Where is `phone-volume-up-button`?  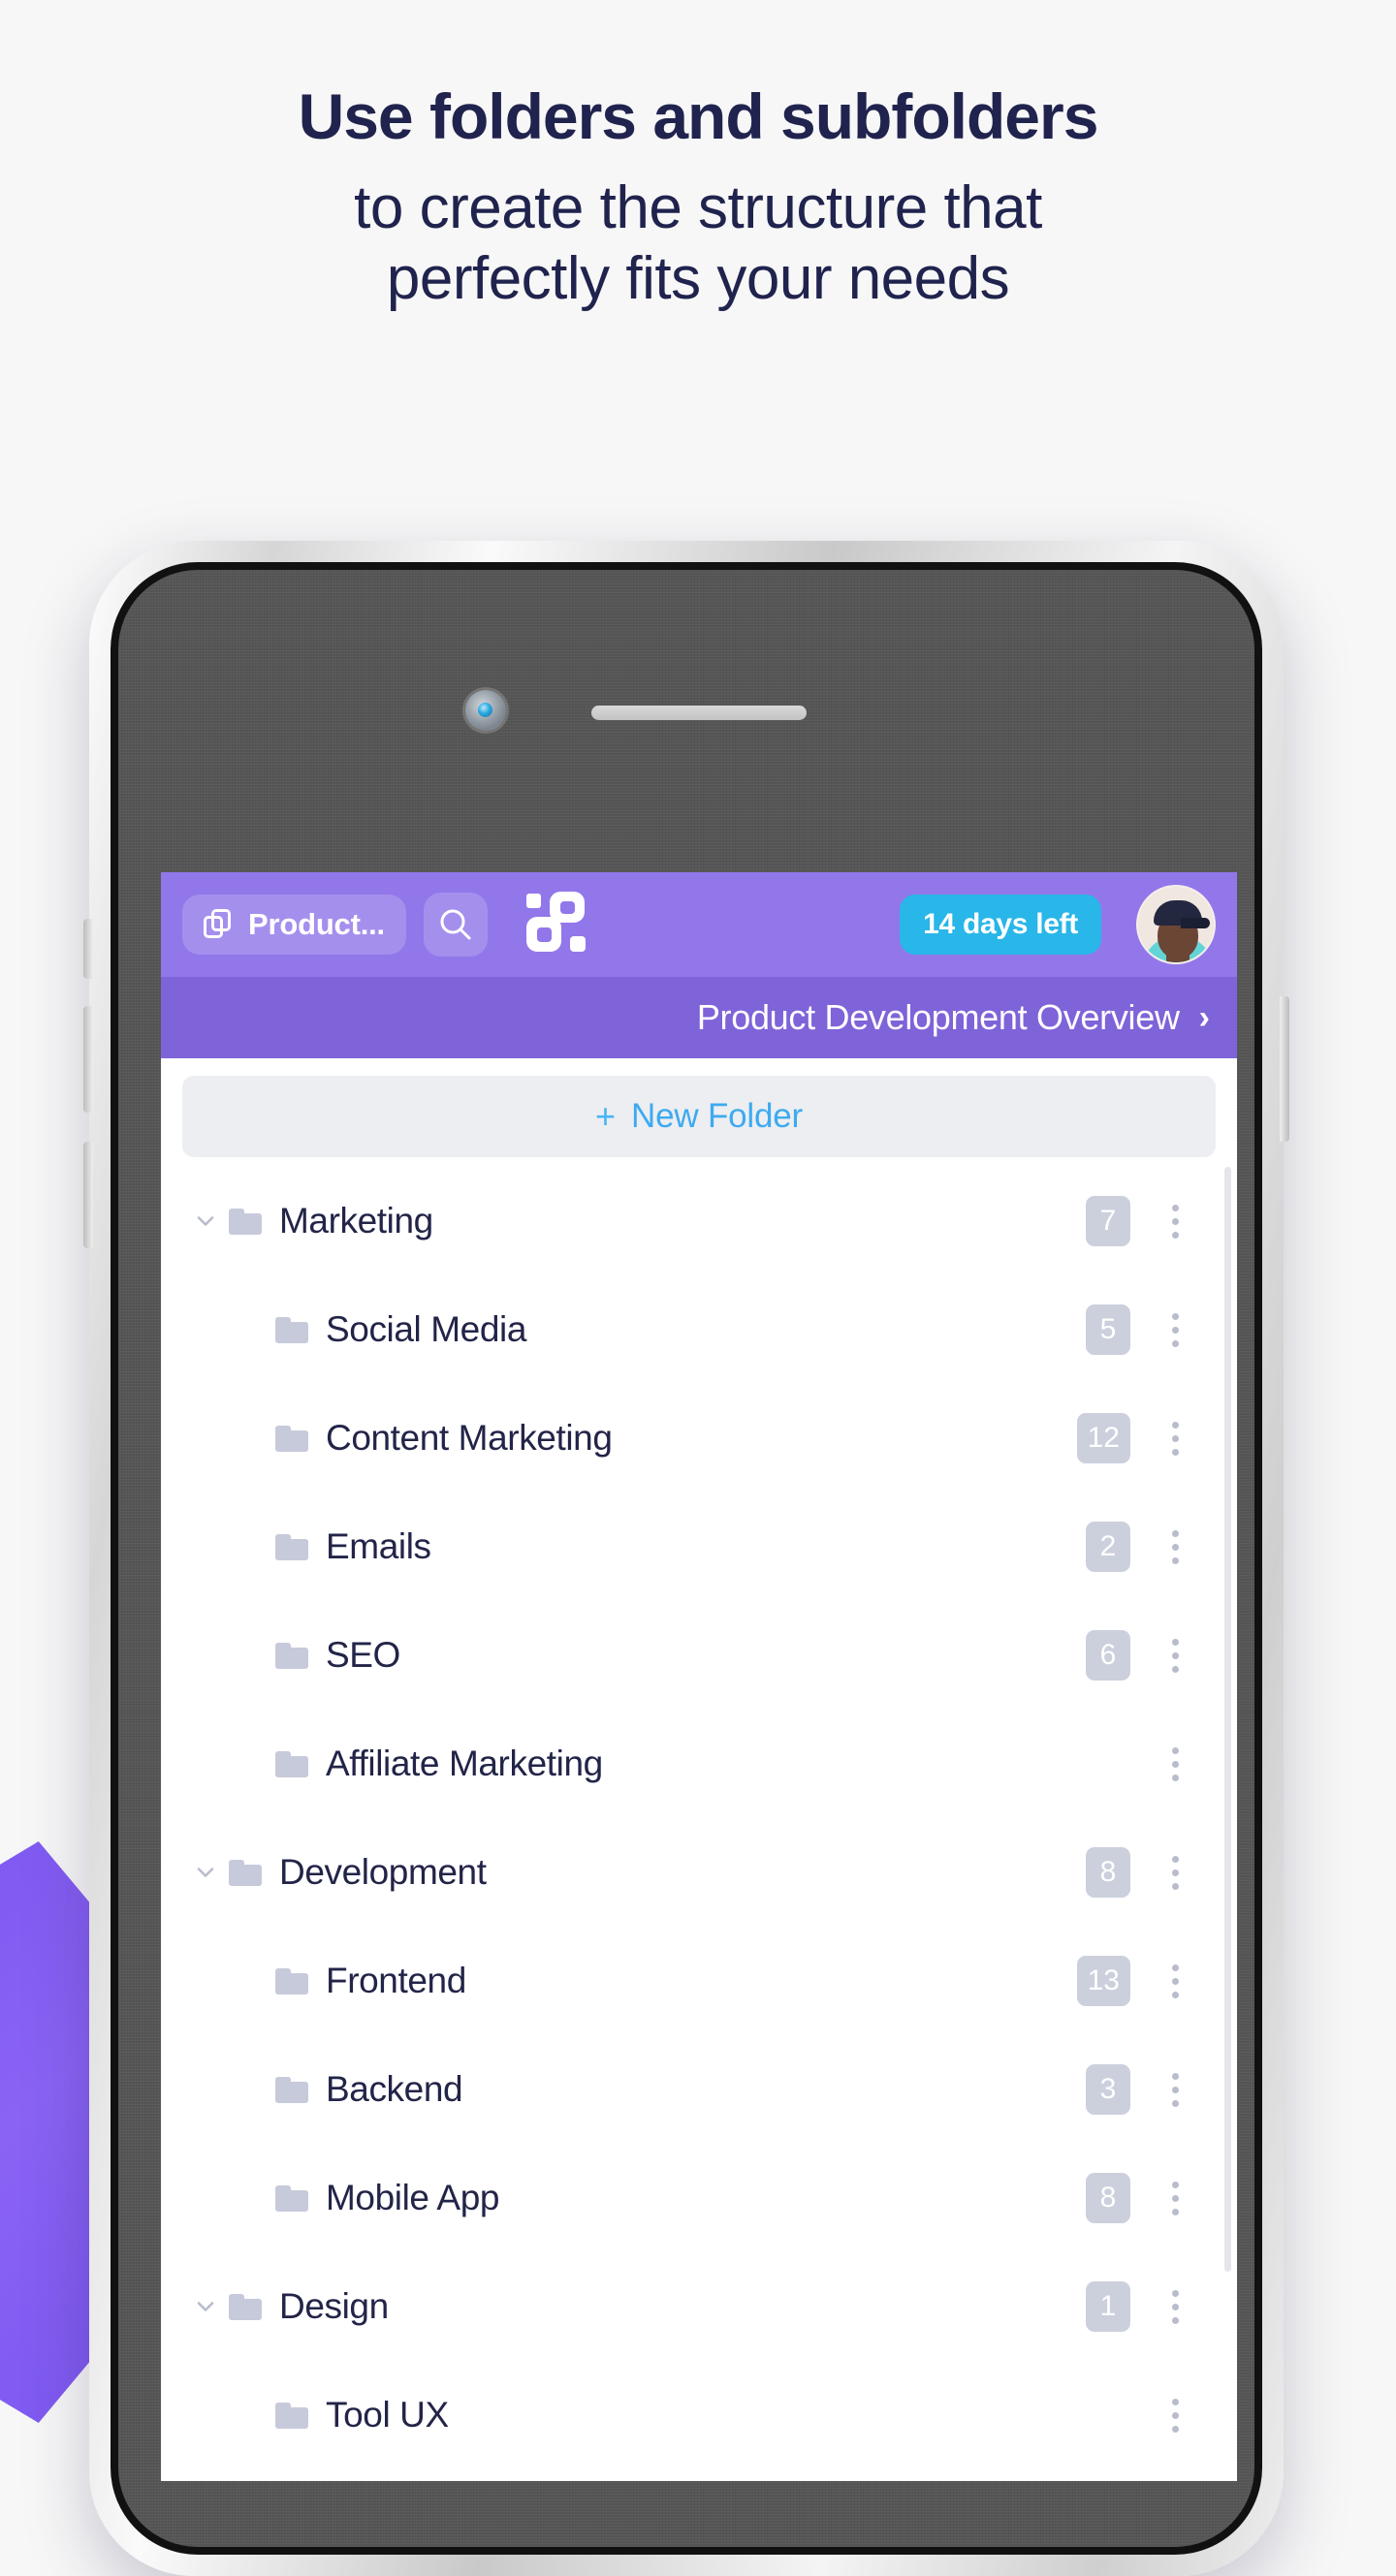
phone-volume-up-button is located at coordinates (88, 1059).